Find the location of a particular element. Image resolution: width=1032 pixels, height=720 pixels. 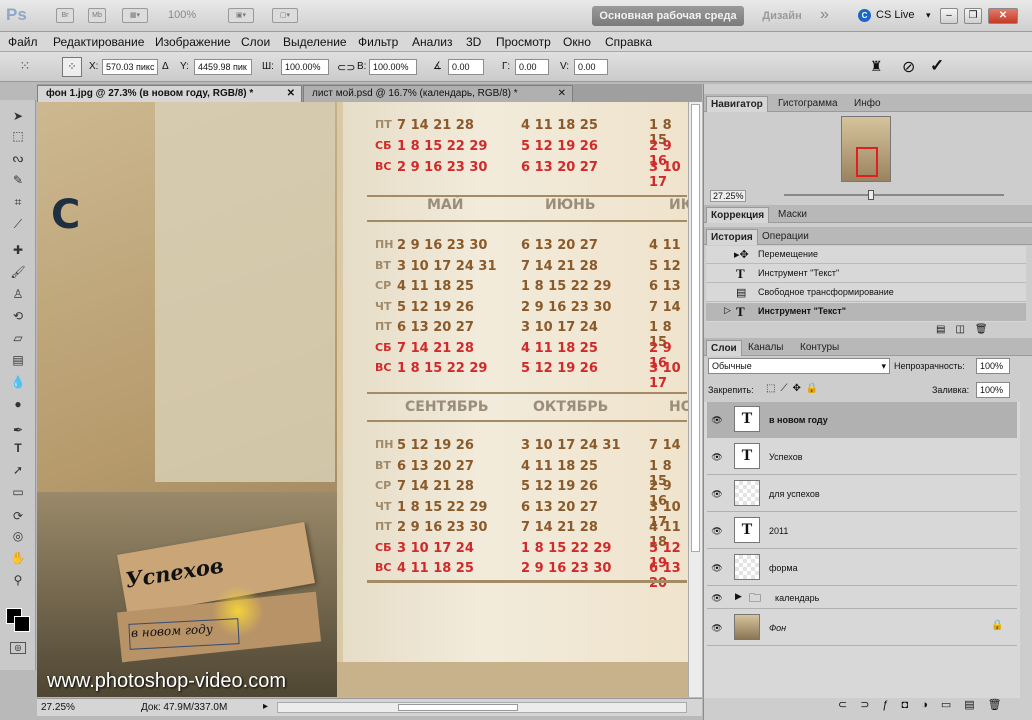

stamp-tool-icon: ♙ is located at coordinates (18, 294).